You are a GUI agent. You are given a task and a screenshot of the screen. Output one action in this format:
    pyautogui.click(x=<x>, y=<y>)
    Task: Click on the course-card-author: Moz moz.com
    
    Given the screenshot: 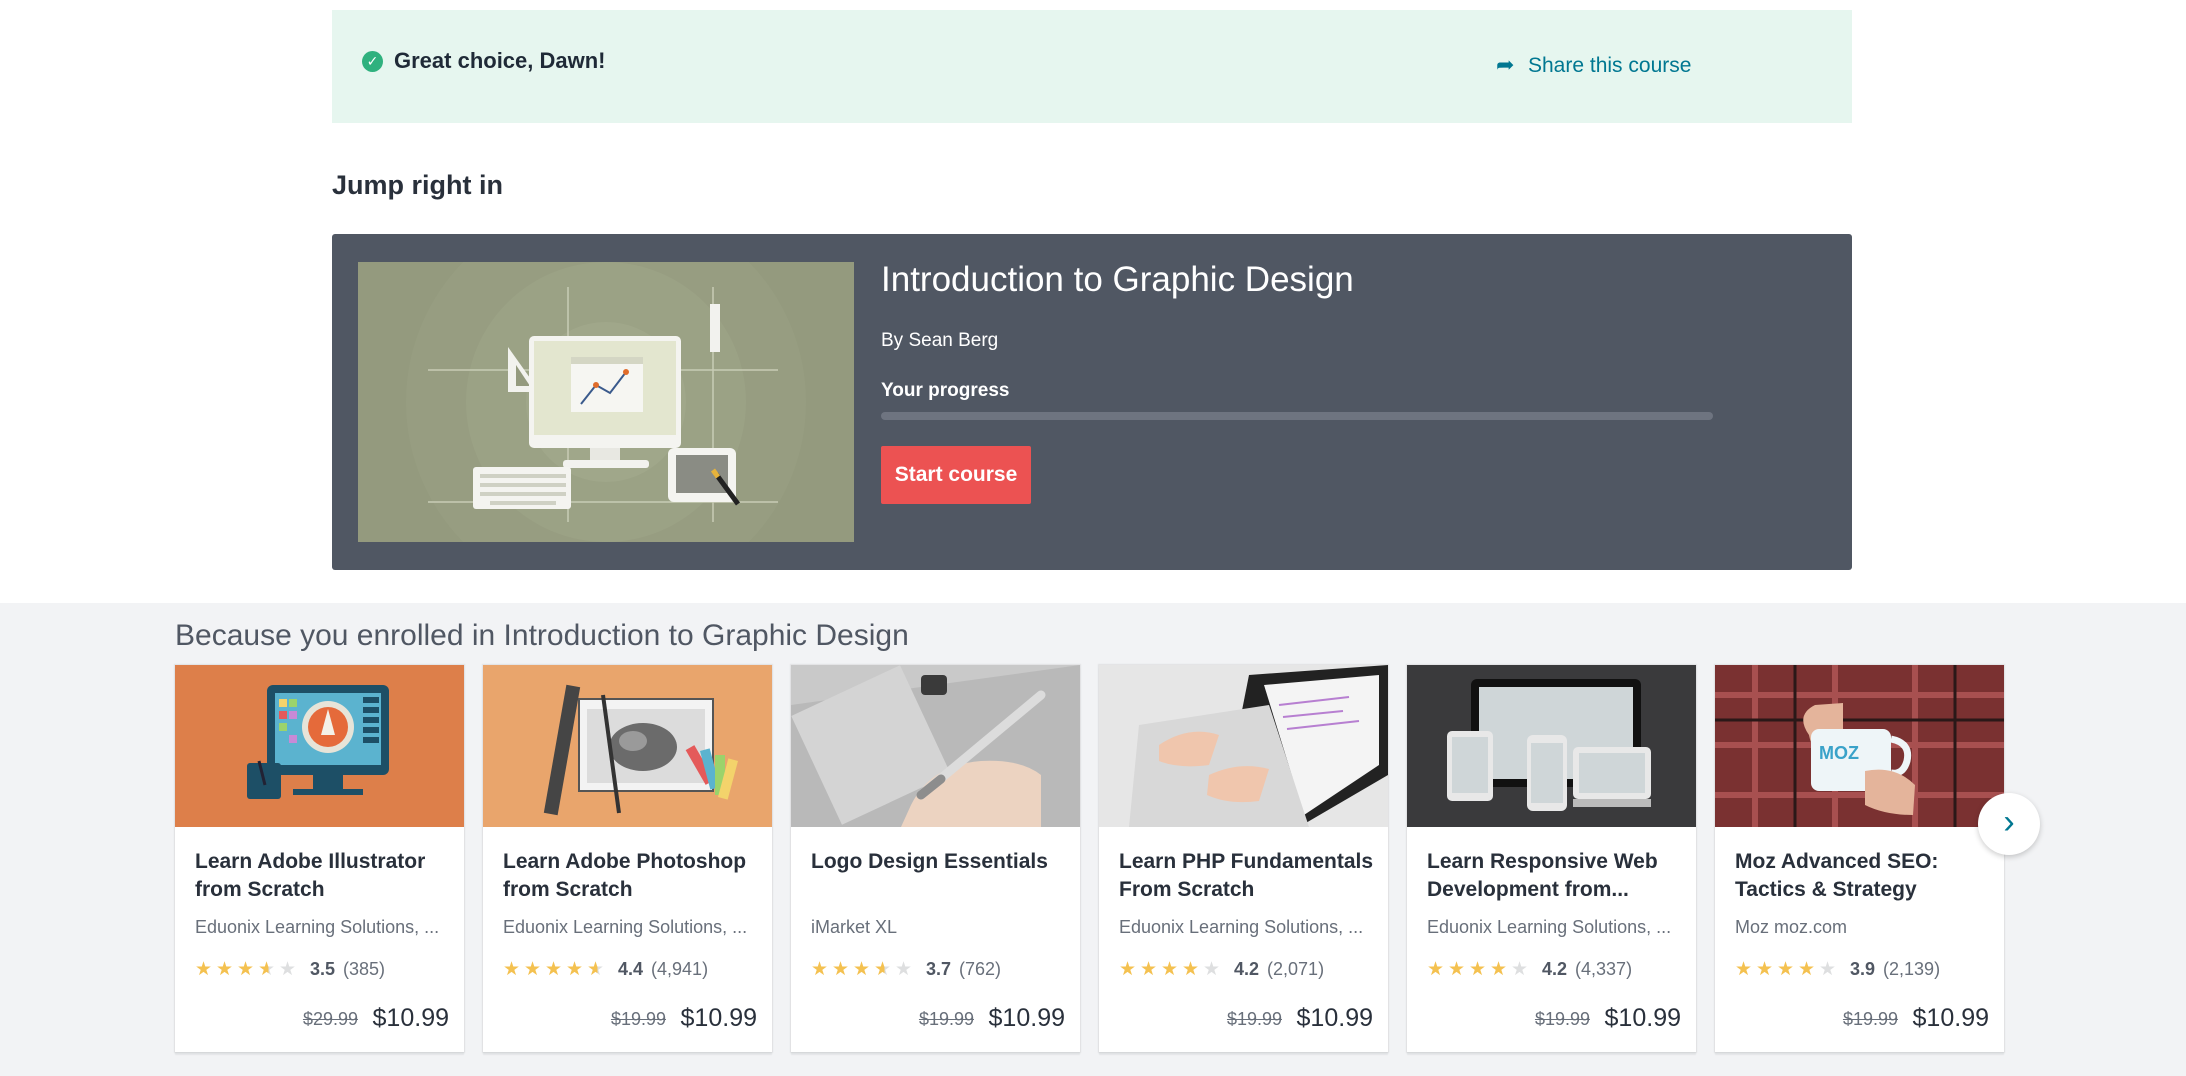 What is the action you would take?
    pyautogui.click(x=1791, y=927)
    